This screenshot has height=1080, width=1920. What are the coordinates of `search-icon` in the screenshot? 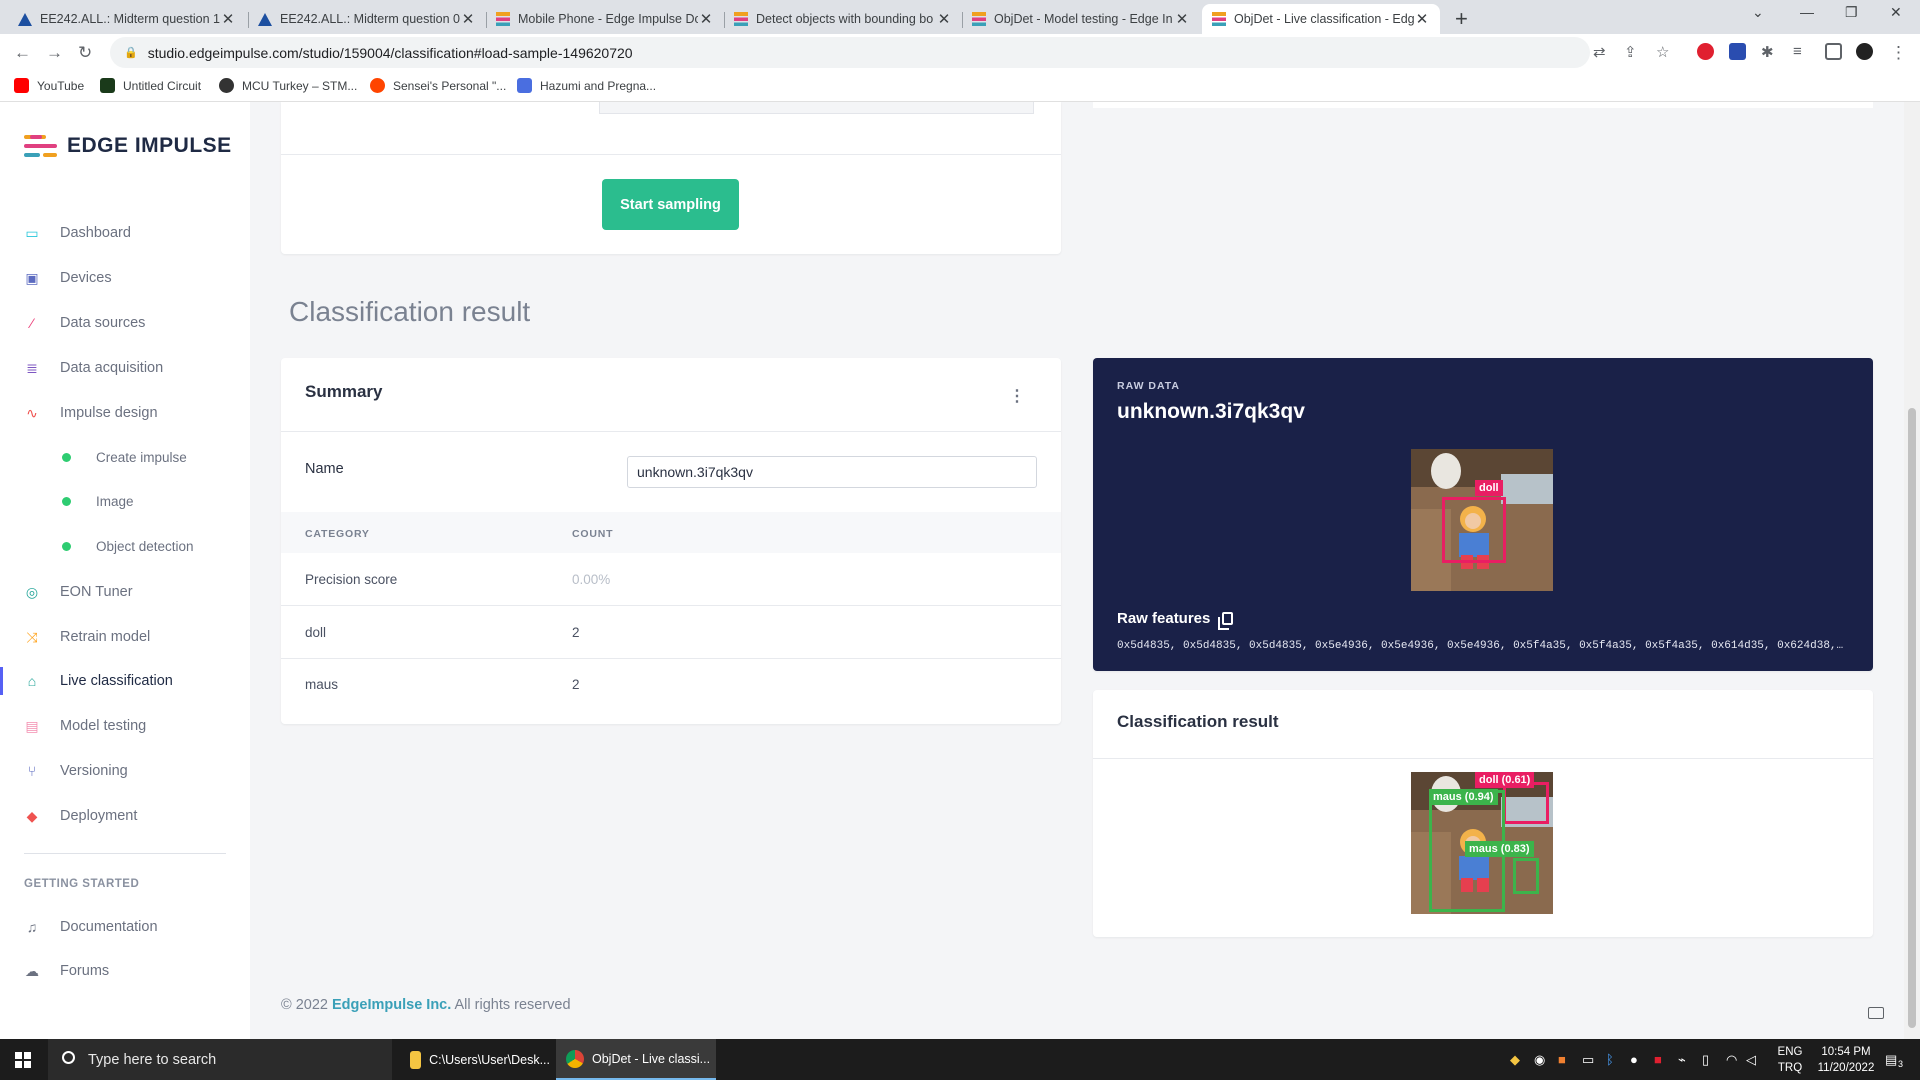 It's located at (68, 1057).